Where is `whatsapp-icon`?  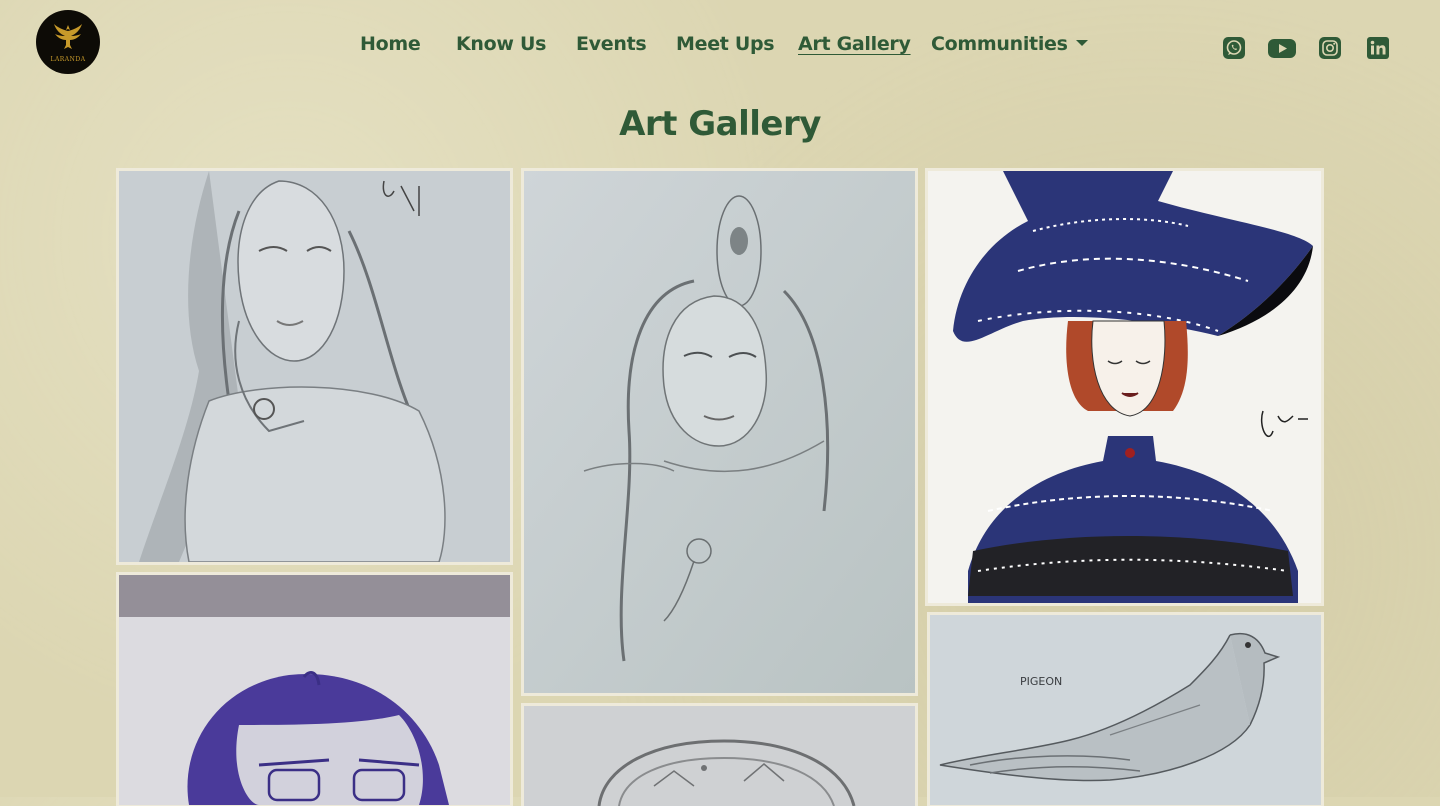 whatsapp-icon is located at coordinates (1234, 48).